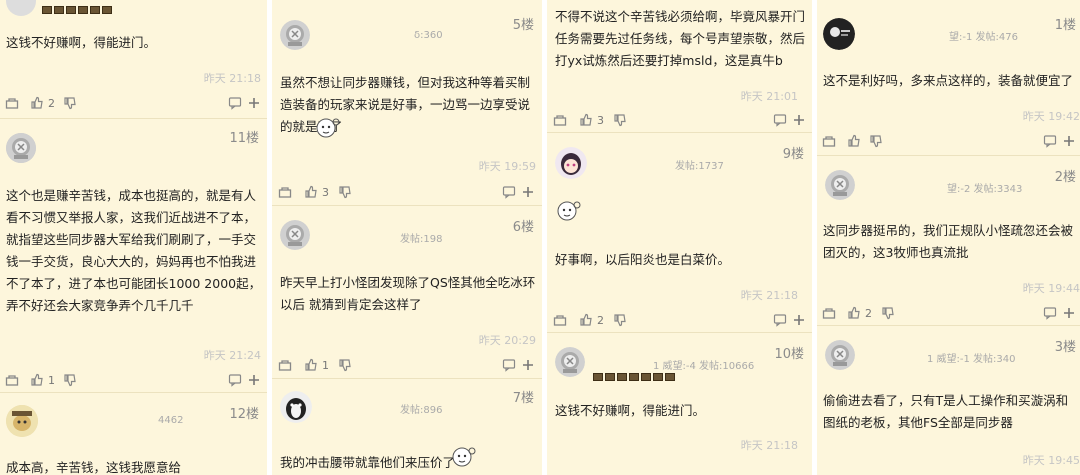 This screenshot has width=1080, height=475. Describe the element at coordinates (428, 35) in the screenshot. I see `user-meta: δ:360` at that location.